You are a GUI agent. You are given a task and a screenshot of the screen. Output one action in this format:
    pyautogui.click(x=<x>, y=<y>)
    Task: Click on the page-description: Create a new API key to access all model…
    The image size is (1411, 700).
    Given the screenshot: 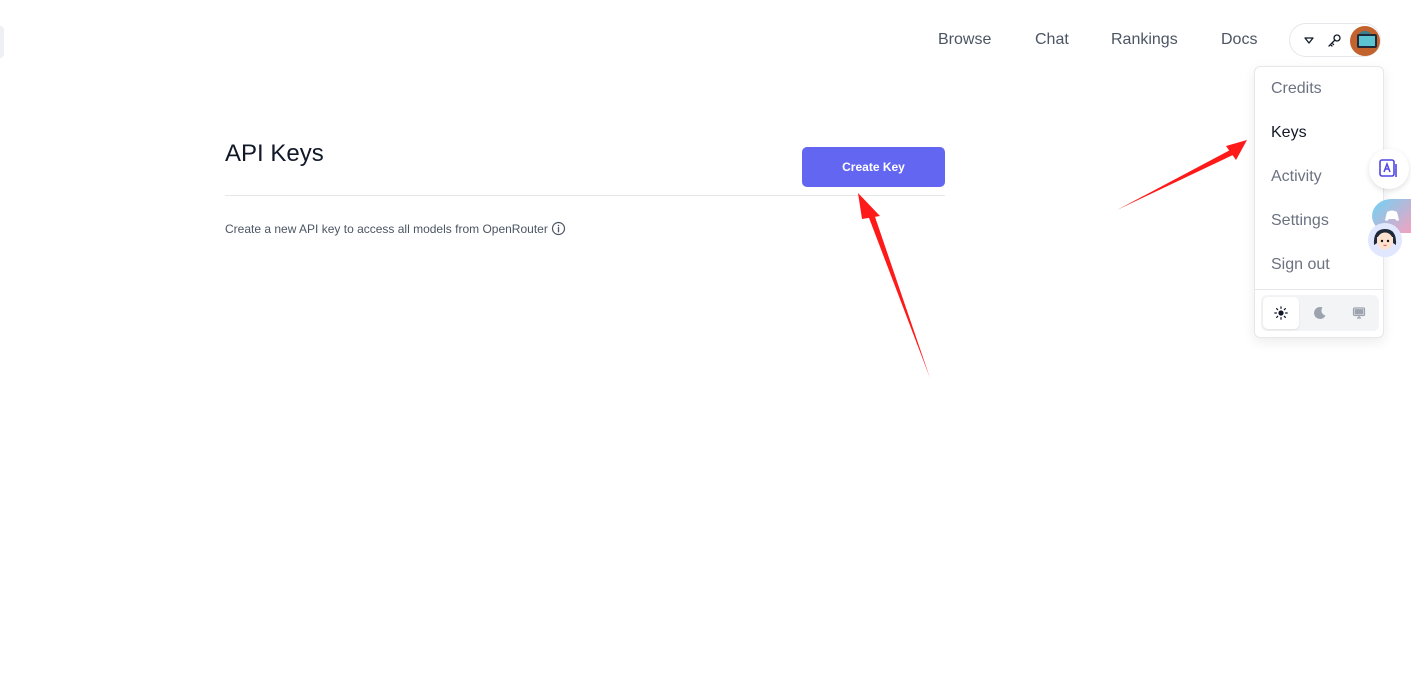 What is the action you would take?
    pyautogui.click(x=386, y=229)
    